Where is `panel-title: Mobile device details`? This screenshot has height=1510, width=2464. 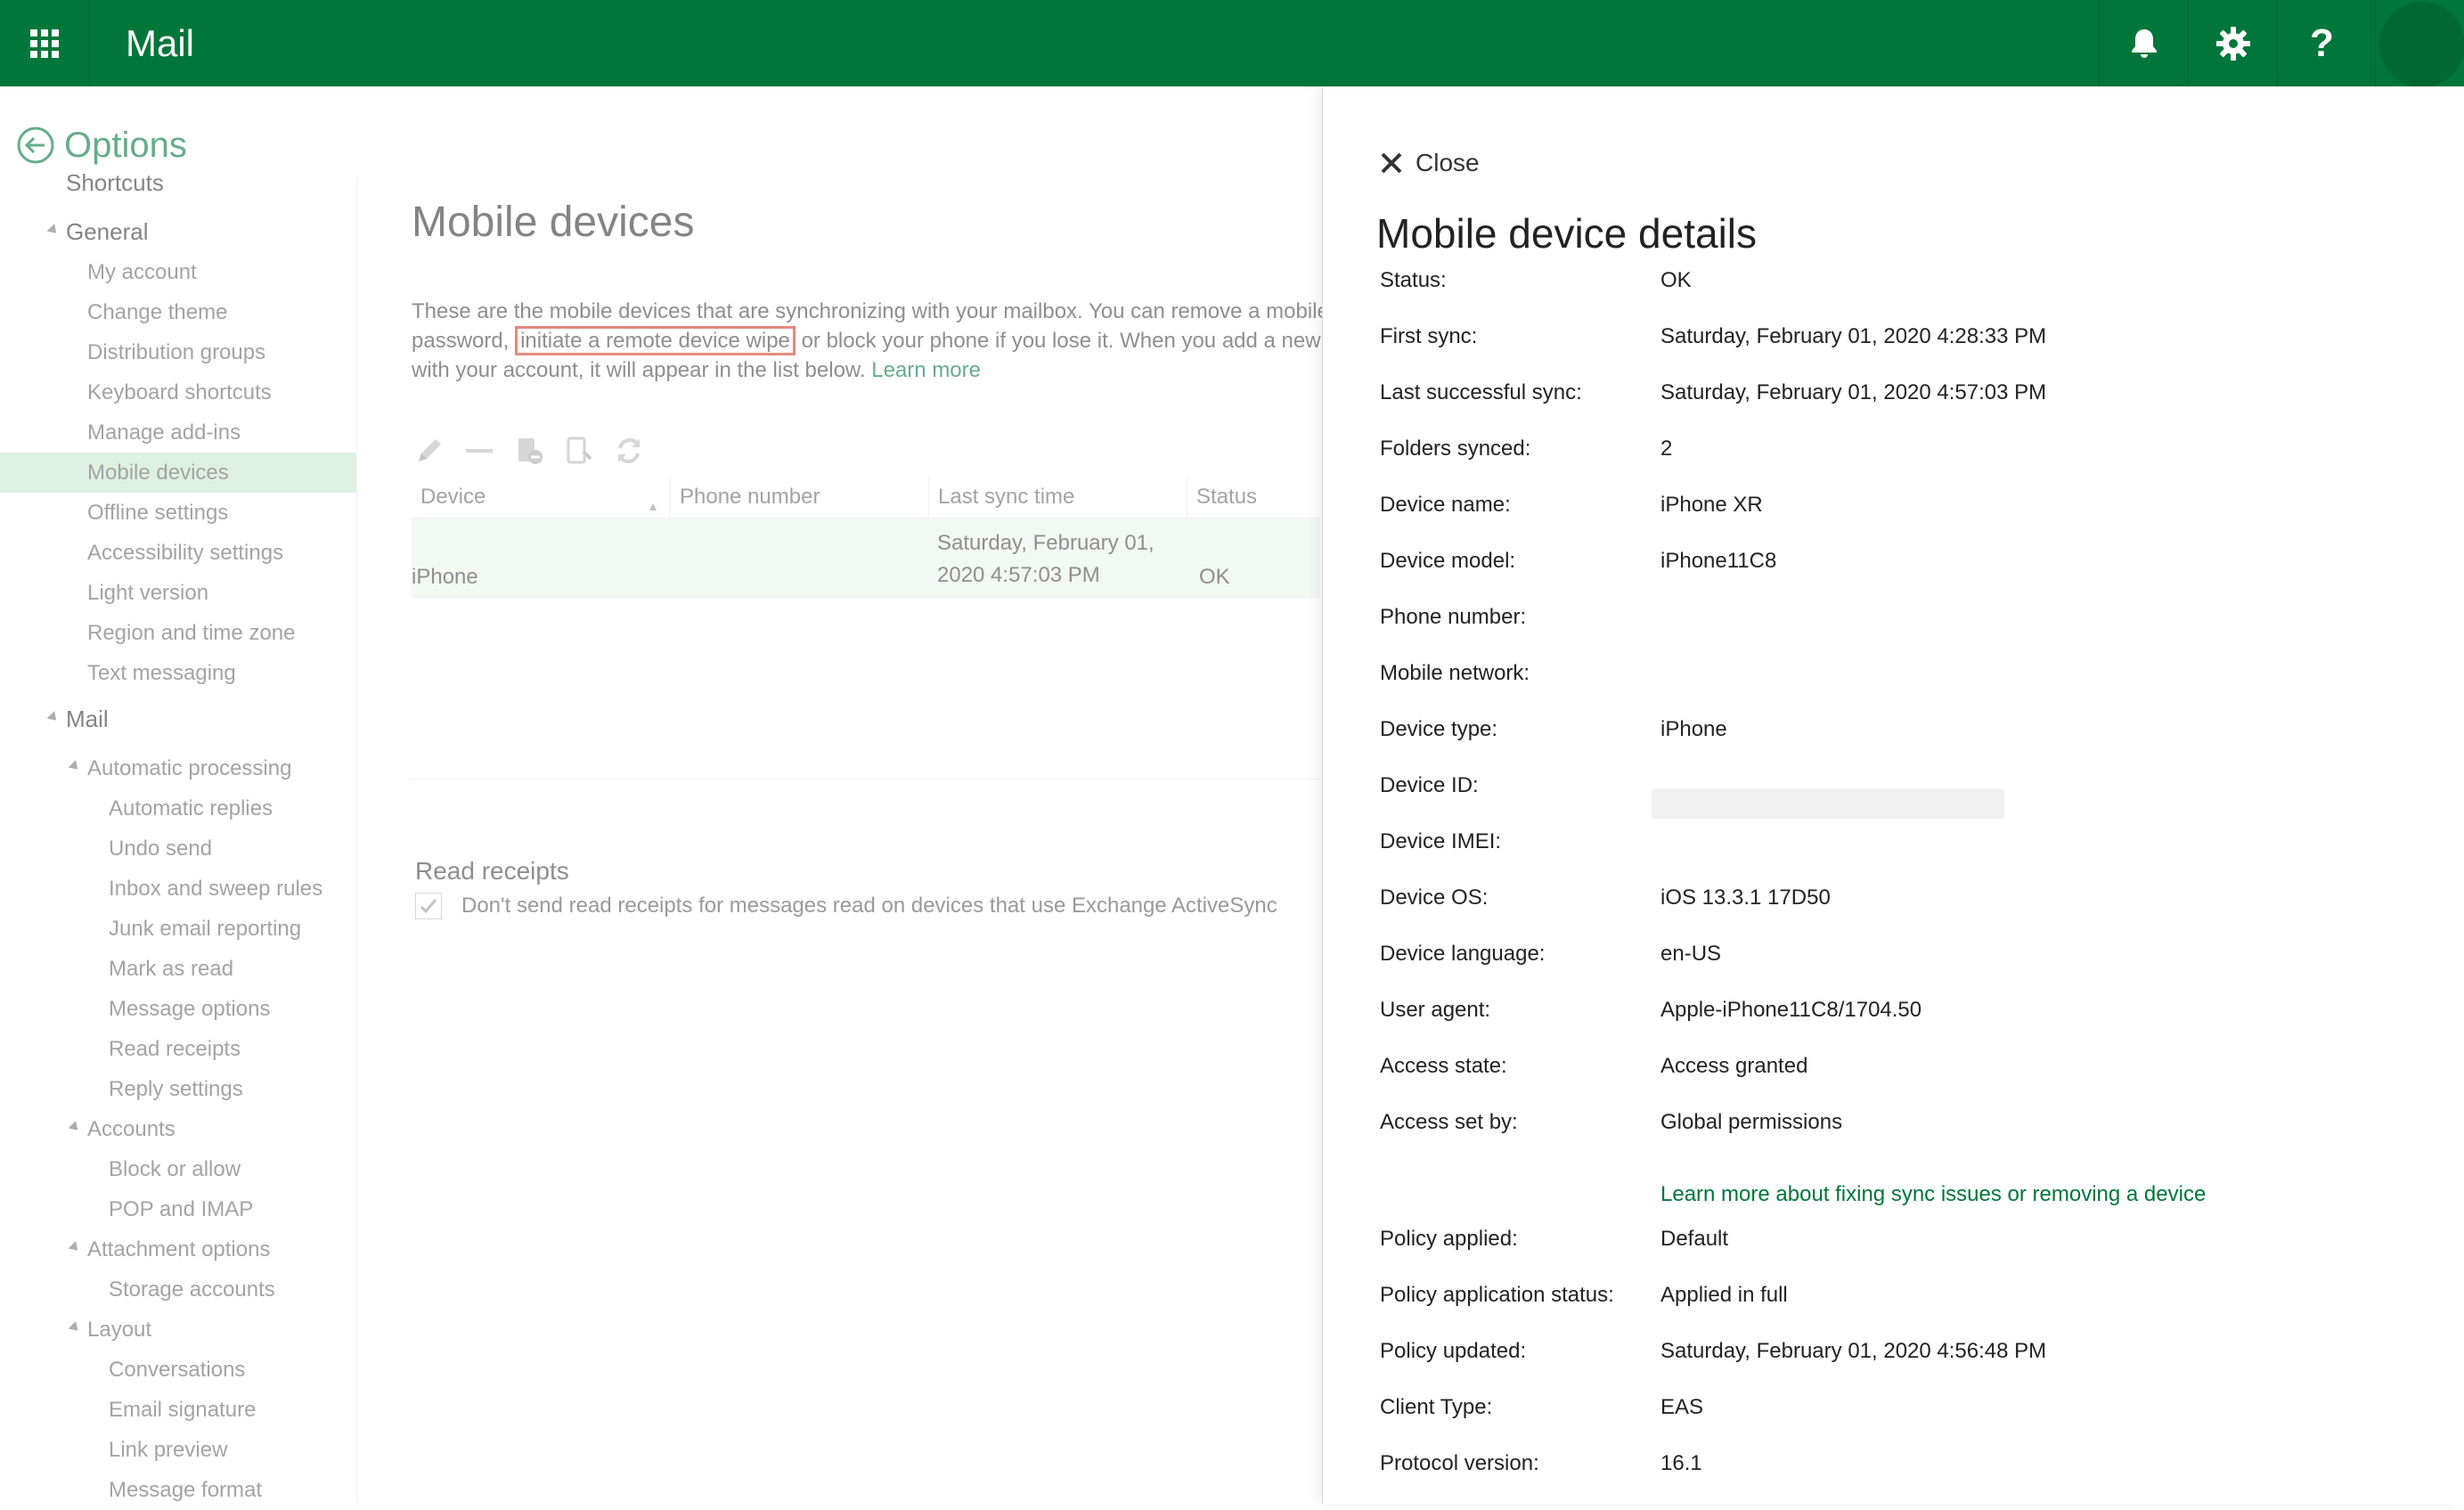 panel-title: Mobile device details is located at coordinates (1567, 233).